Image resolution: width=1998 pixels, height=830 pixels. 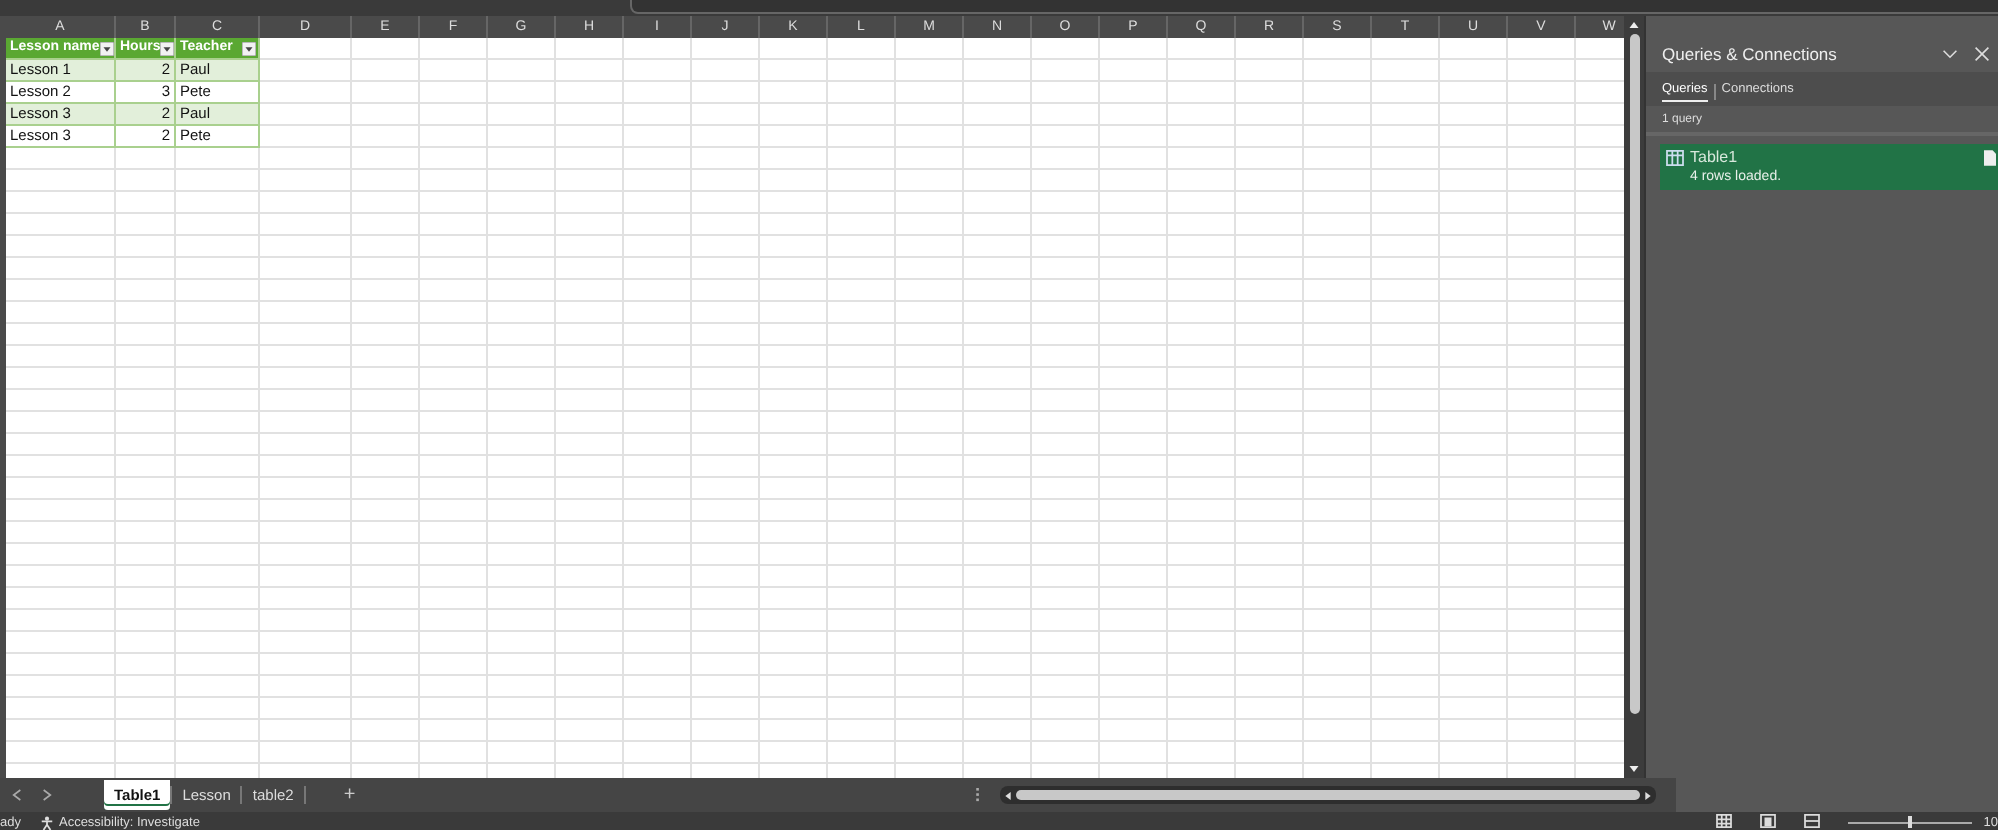 I want to click on close-icon, so click(x=1982, y=54).